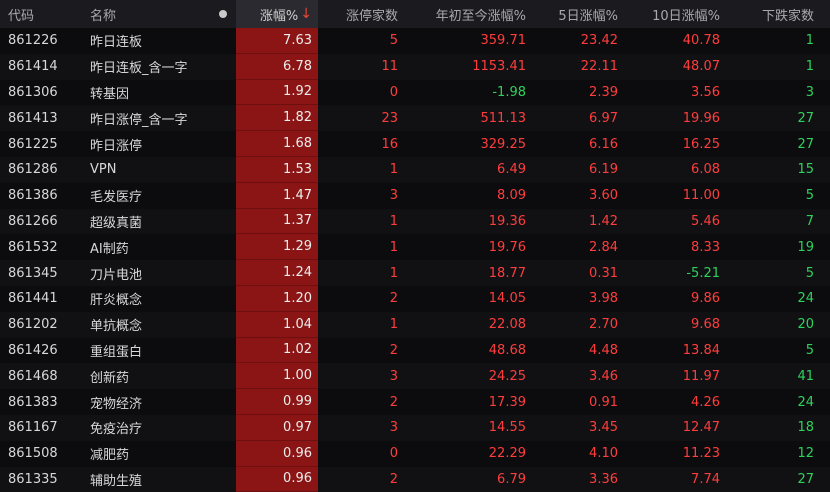  What do you see at coordinates (33, 402) in the screenshot?
I see `cell-code: 861383` at bounding box center [33, 402].